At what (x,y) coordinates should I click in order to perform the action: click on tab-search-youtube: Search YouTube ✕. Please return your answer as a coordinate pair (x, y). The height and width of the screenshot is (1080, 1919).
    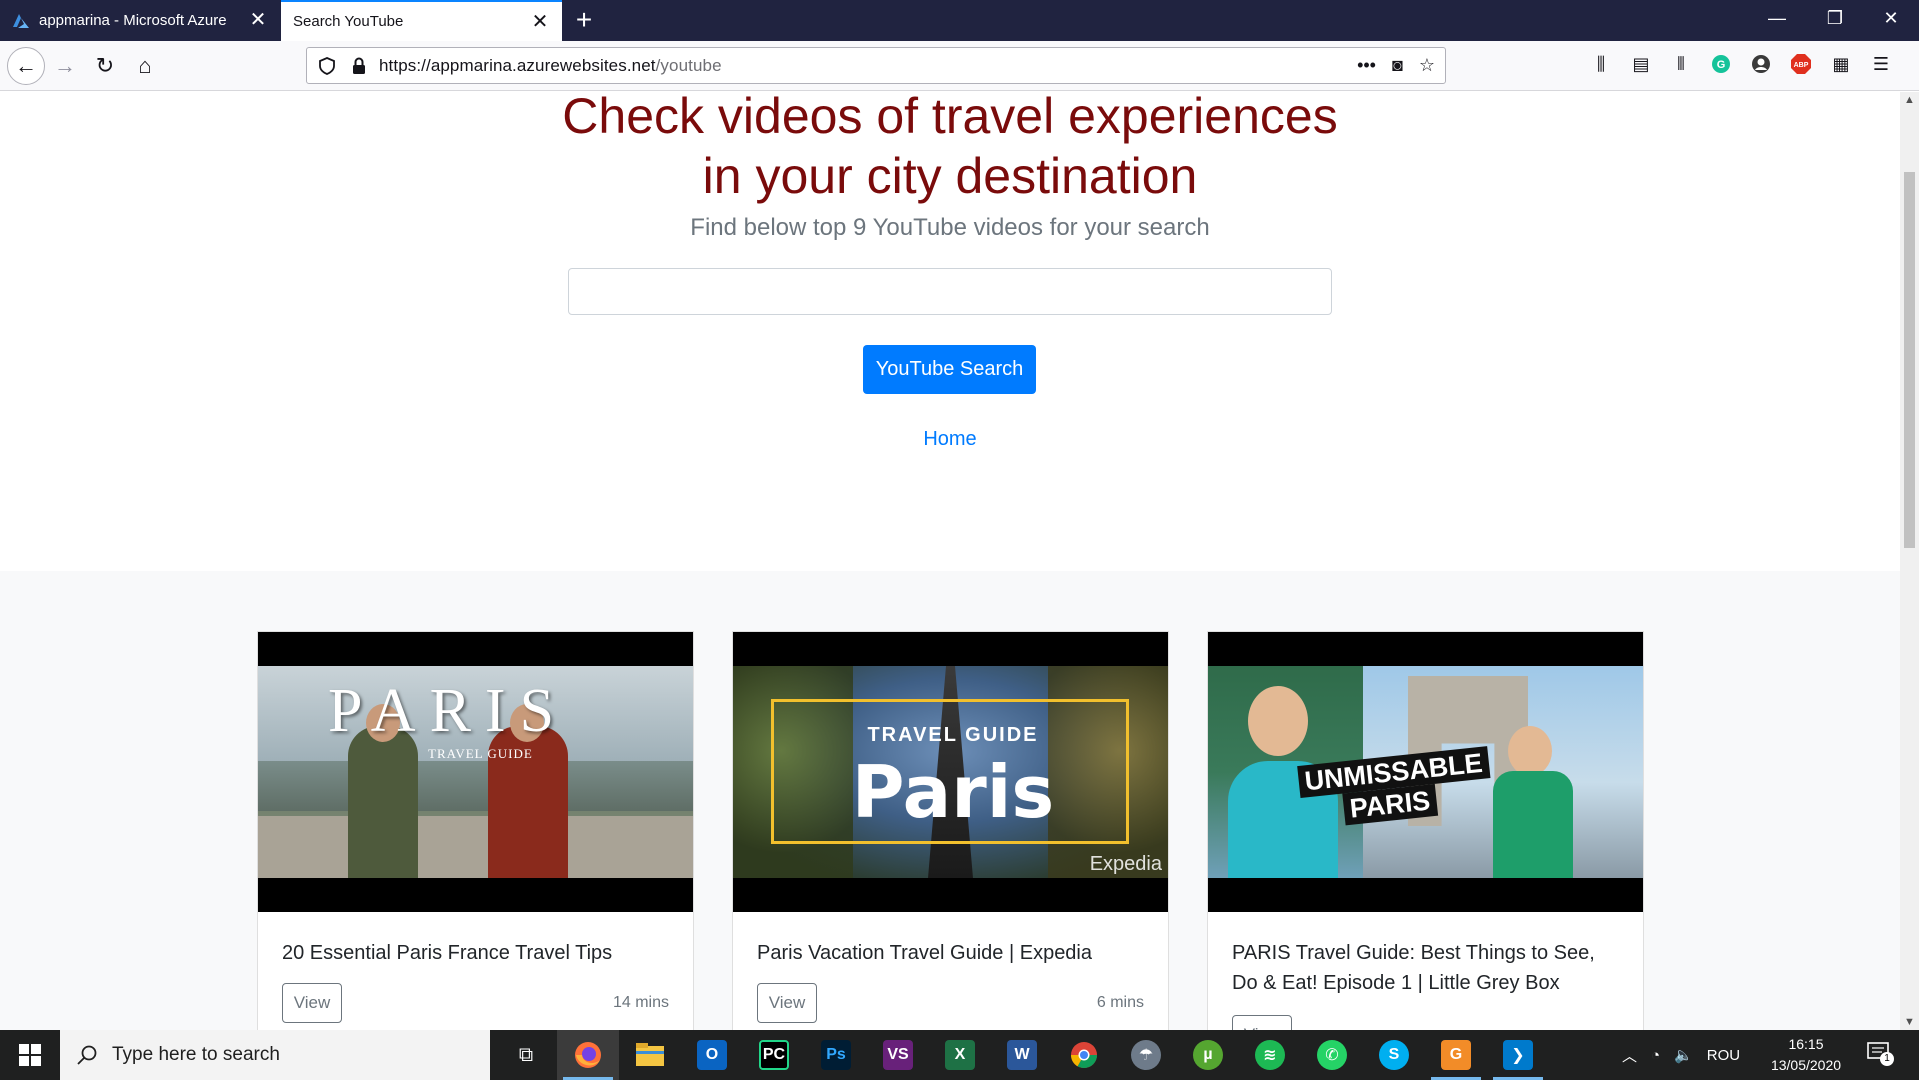
    Looking at the image, I should click on (421, 20).